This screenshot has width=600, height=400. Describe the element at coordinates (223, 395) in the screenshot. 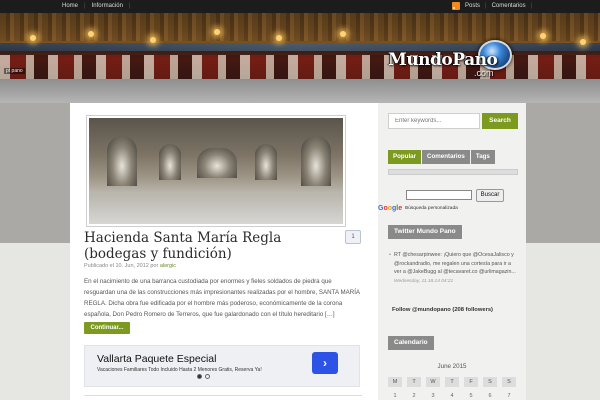

I see `divider` at that location.